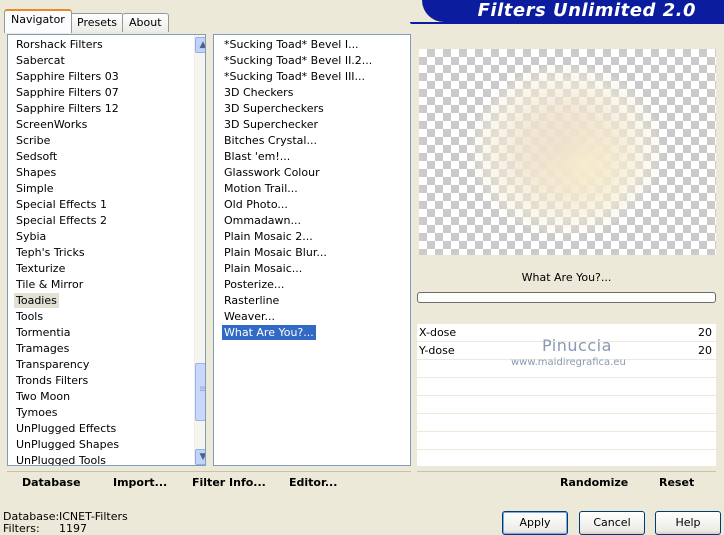 The height and width of the screenshot is (535, 724). Describe the element at coordinates (586, 10) in the screenshot. I see `app-title: Filters Unlimited 2.0` at that location.